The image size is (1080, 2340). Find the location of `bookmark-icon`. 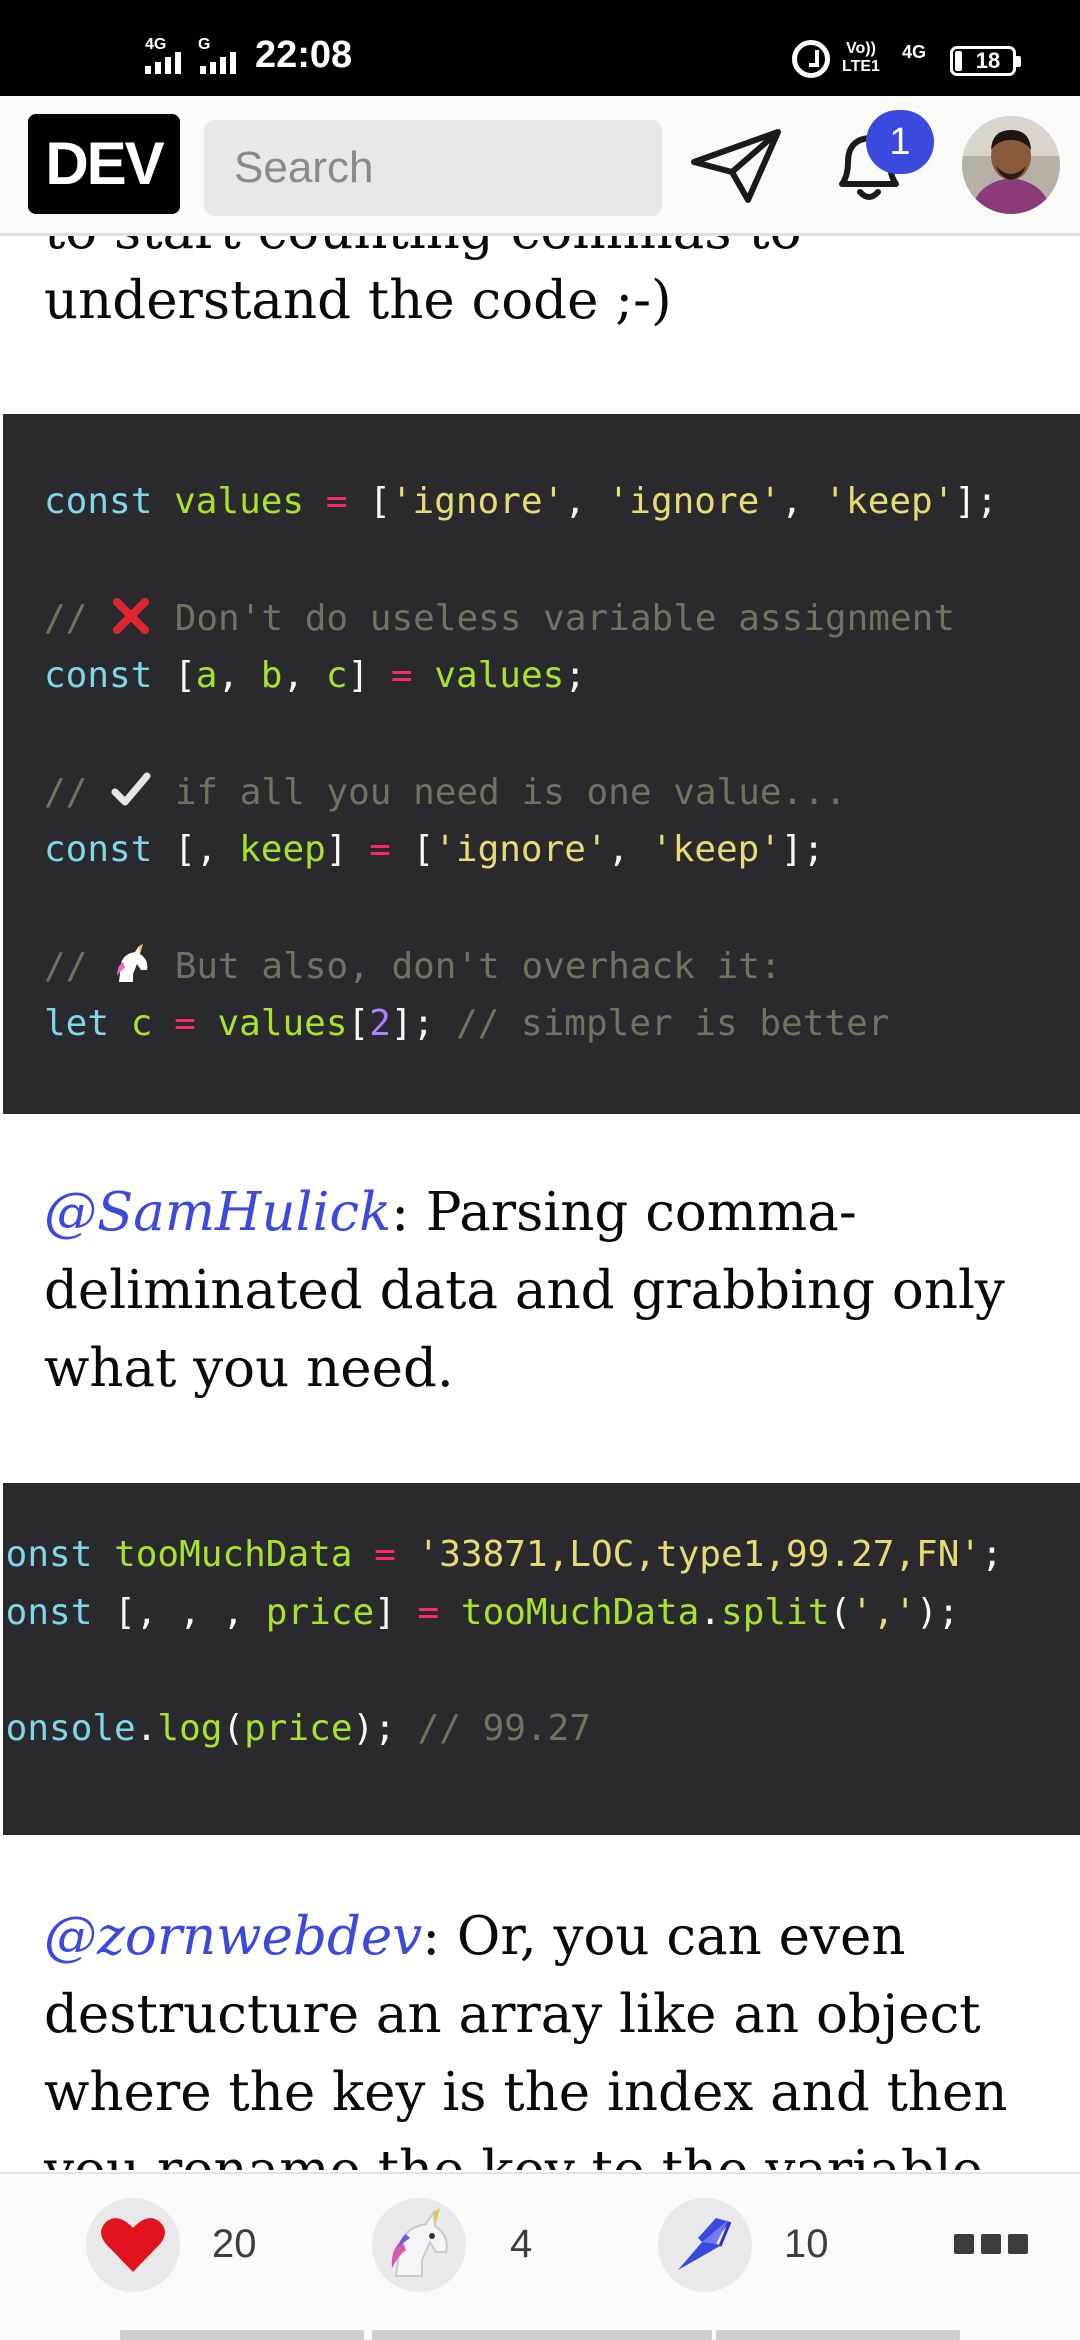

bookmark-icon is located at coordinates (705, 2244).